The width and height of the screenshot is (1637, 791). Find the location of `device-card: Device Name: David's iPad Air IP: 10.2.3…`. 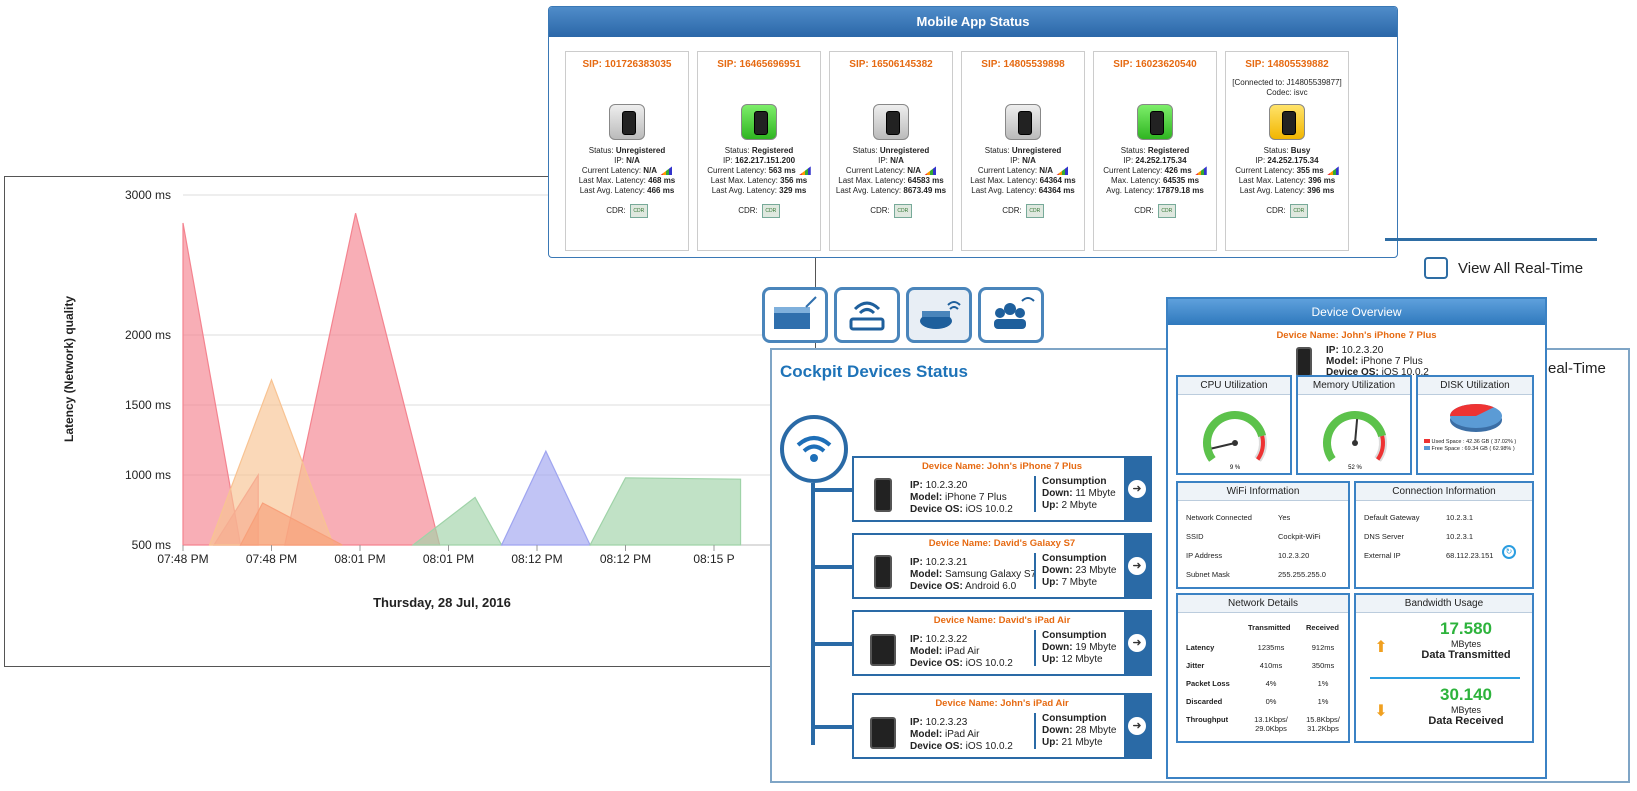

device-card: Device Name: David's iPad Air IP: 10.2.3… is located at coordinates (1002, 643).